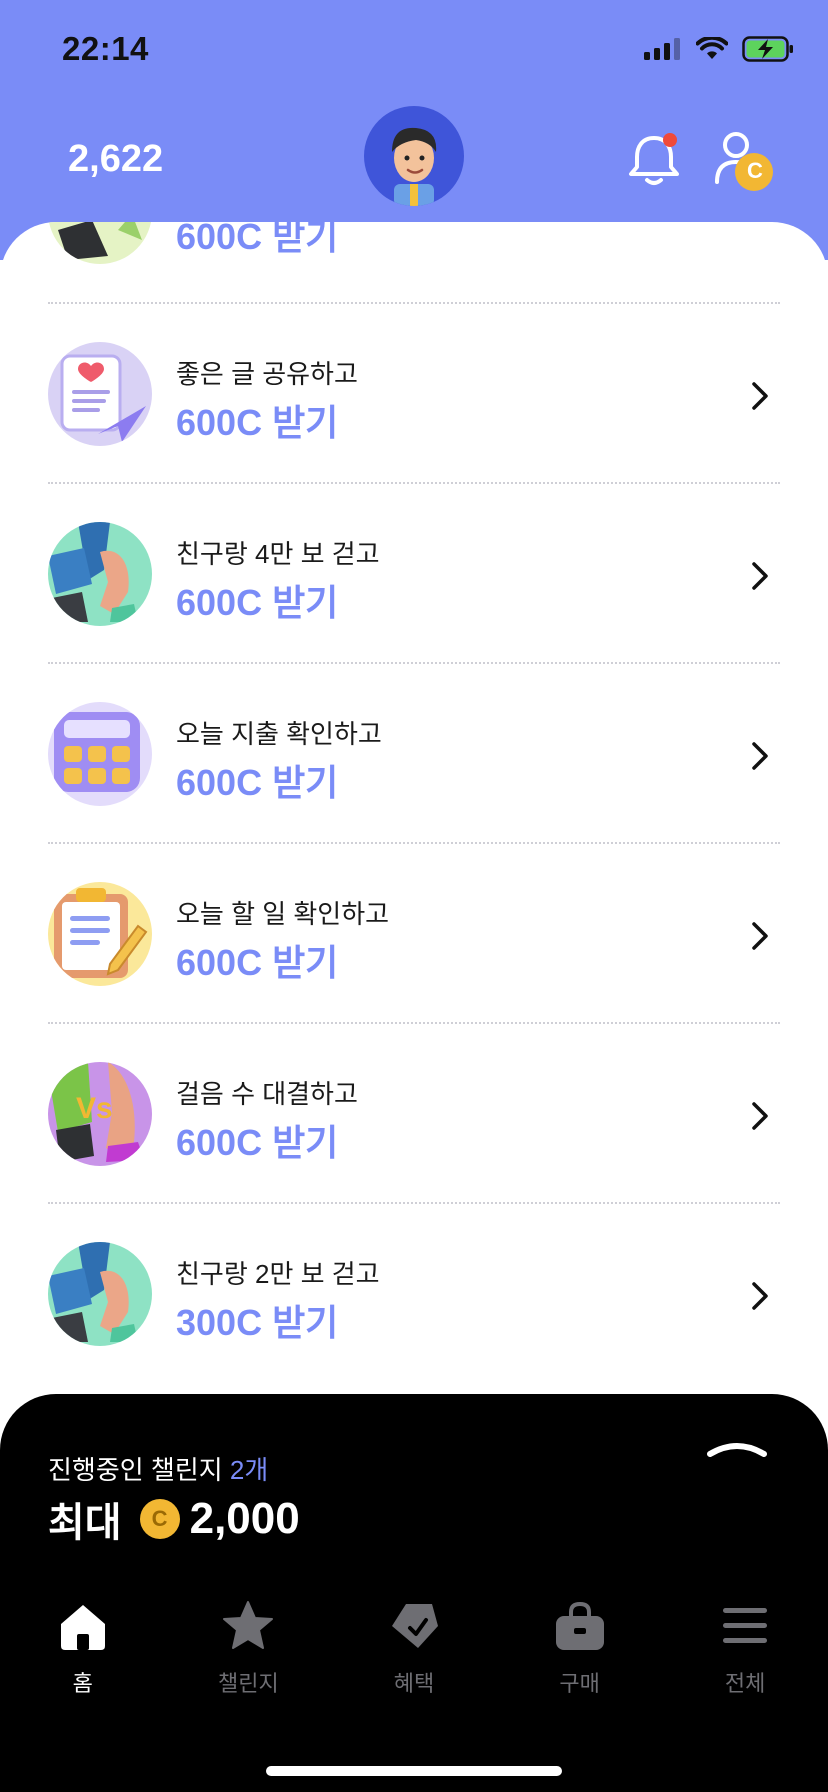  I want to click on chevron-up-icon, so click(737, 1447).